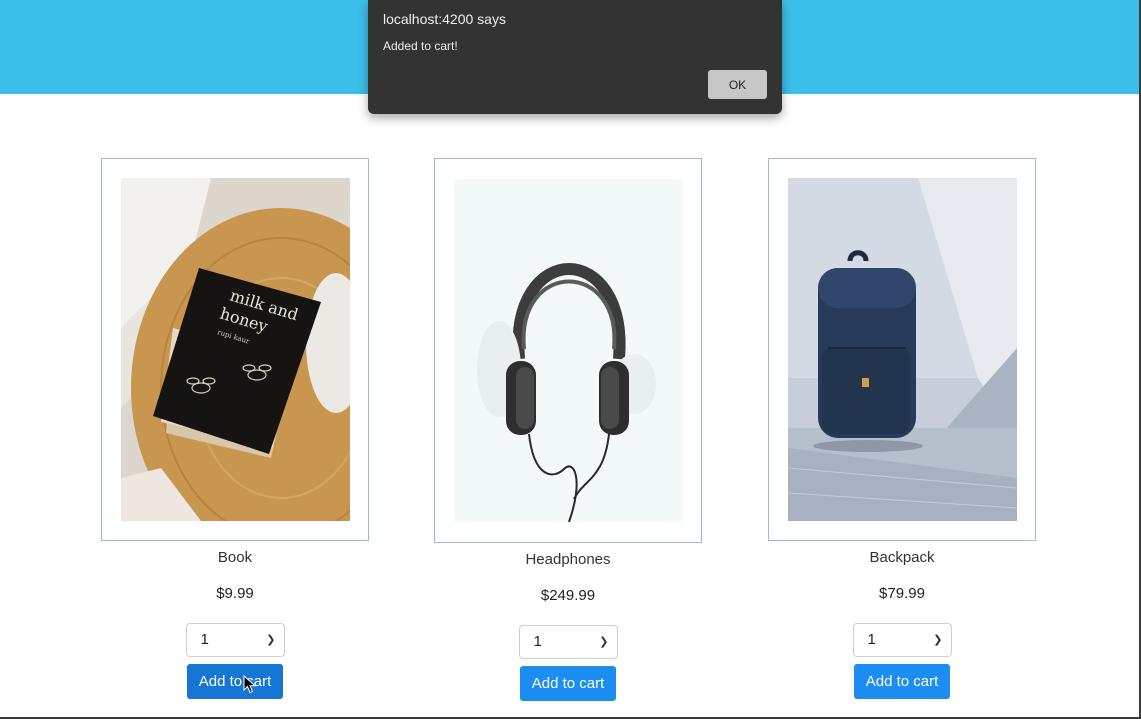 This screenshot has height=719, width=1141. Describe the element at coordinates (250, 684) in the screenshot. I see `mouse-cursor-icon` at that location.